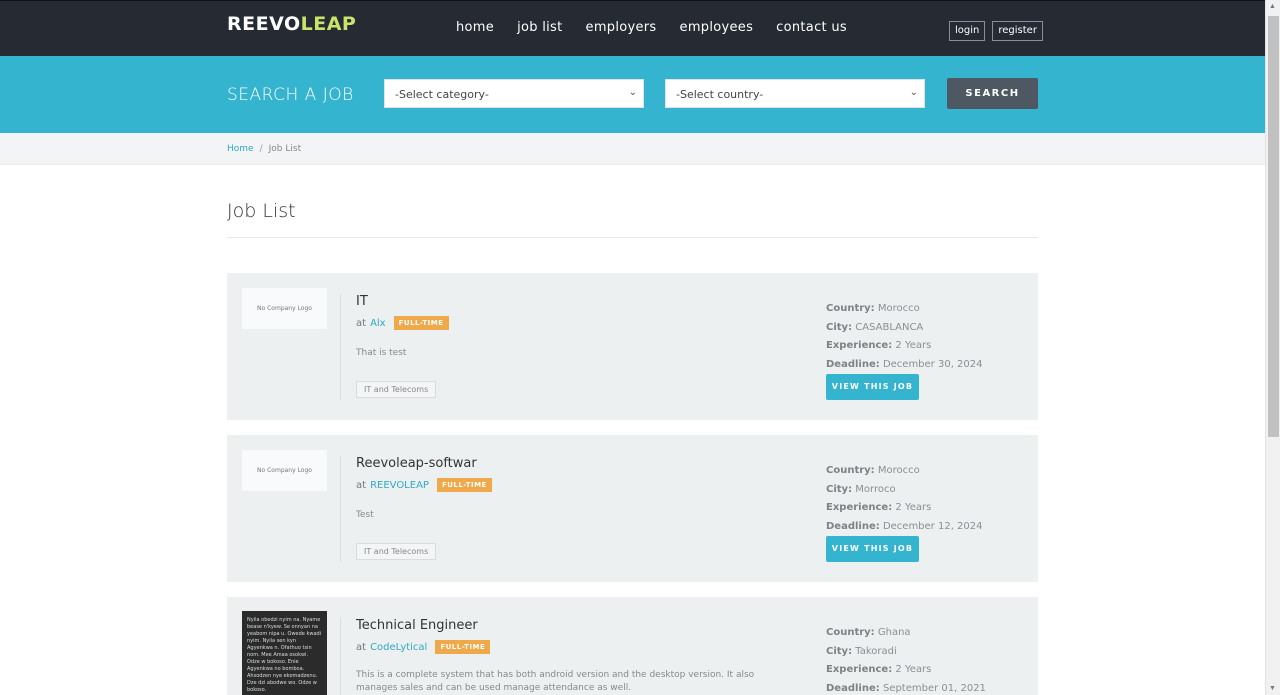  Describe the element at coordinates (398, 647) in the screenshot. I see `company-link: CodeLytical` at that location.